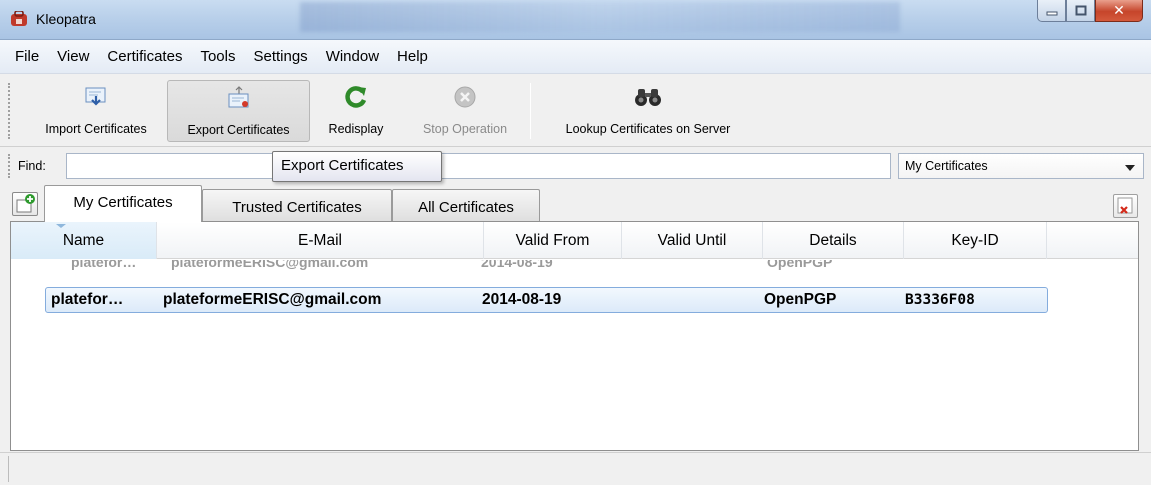 The height and width of the screenshot is (485, 1151). What do you see at coordinates (522, 299) in the screenshot?
I see `cell-valid-from: 2014-08-19` at bounding box center [522, 299].